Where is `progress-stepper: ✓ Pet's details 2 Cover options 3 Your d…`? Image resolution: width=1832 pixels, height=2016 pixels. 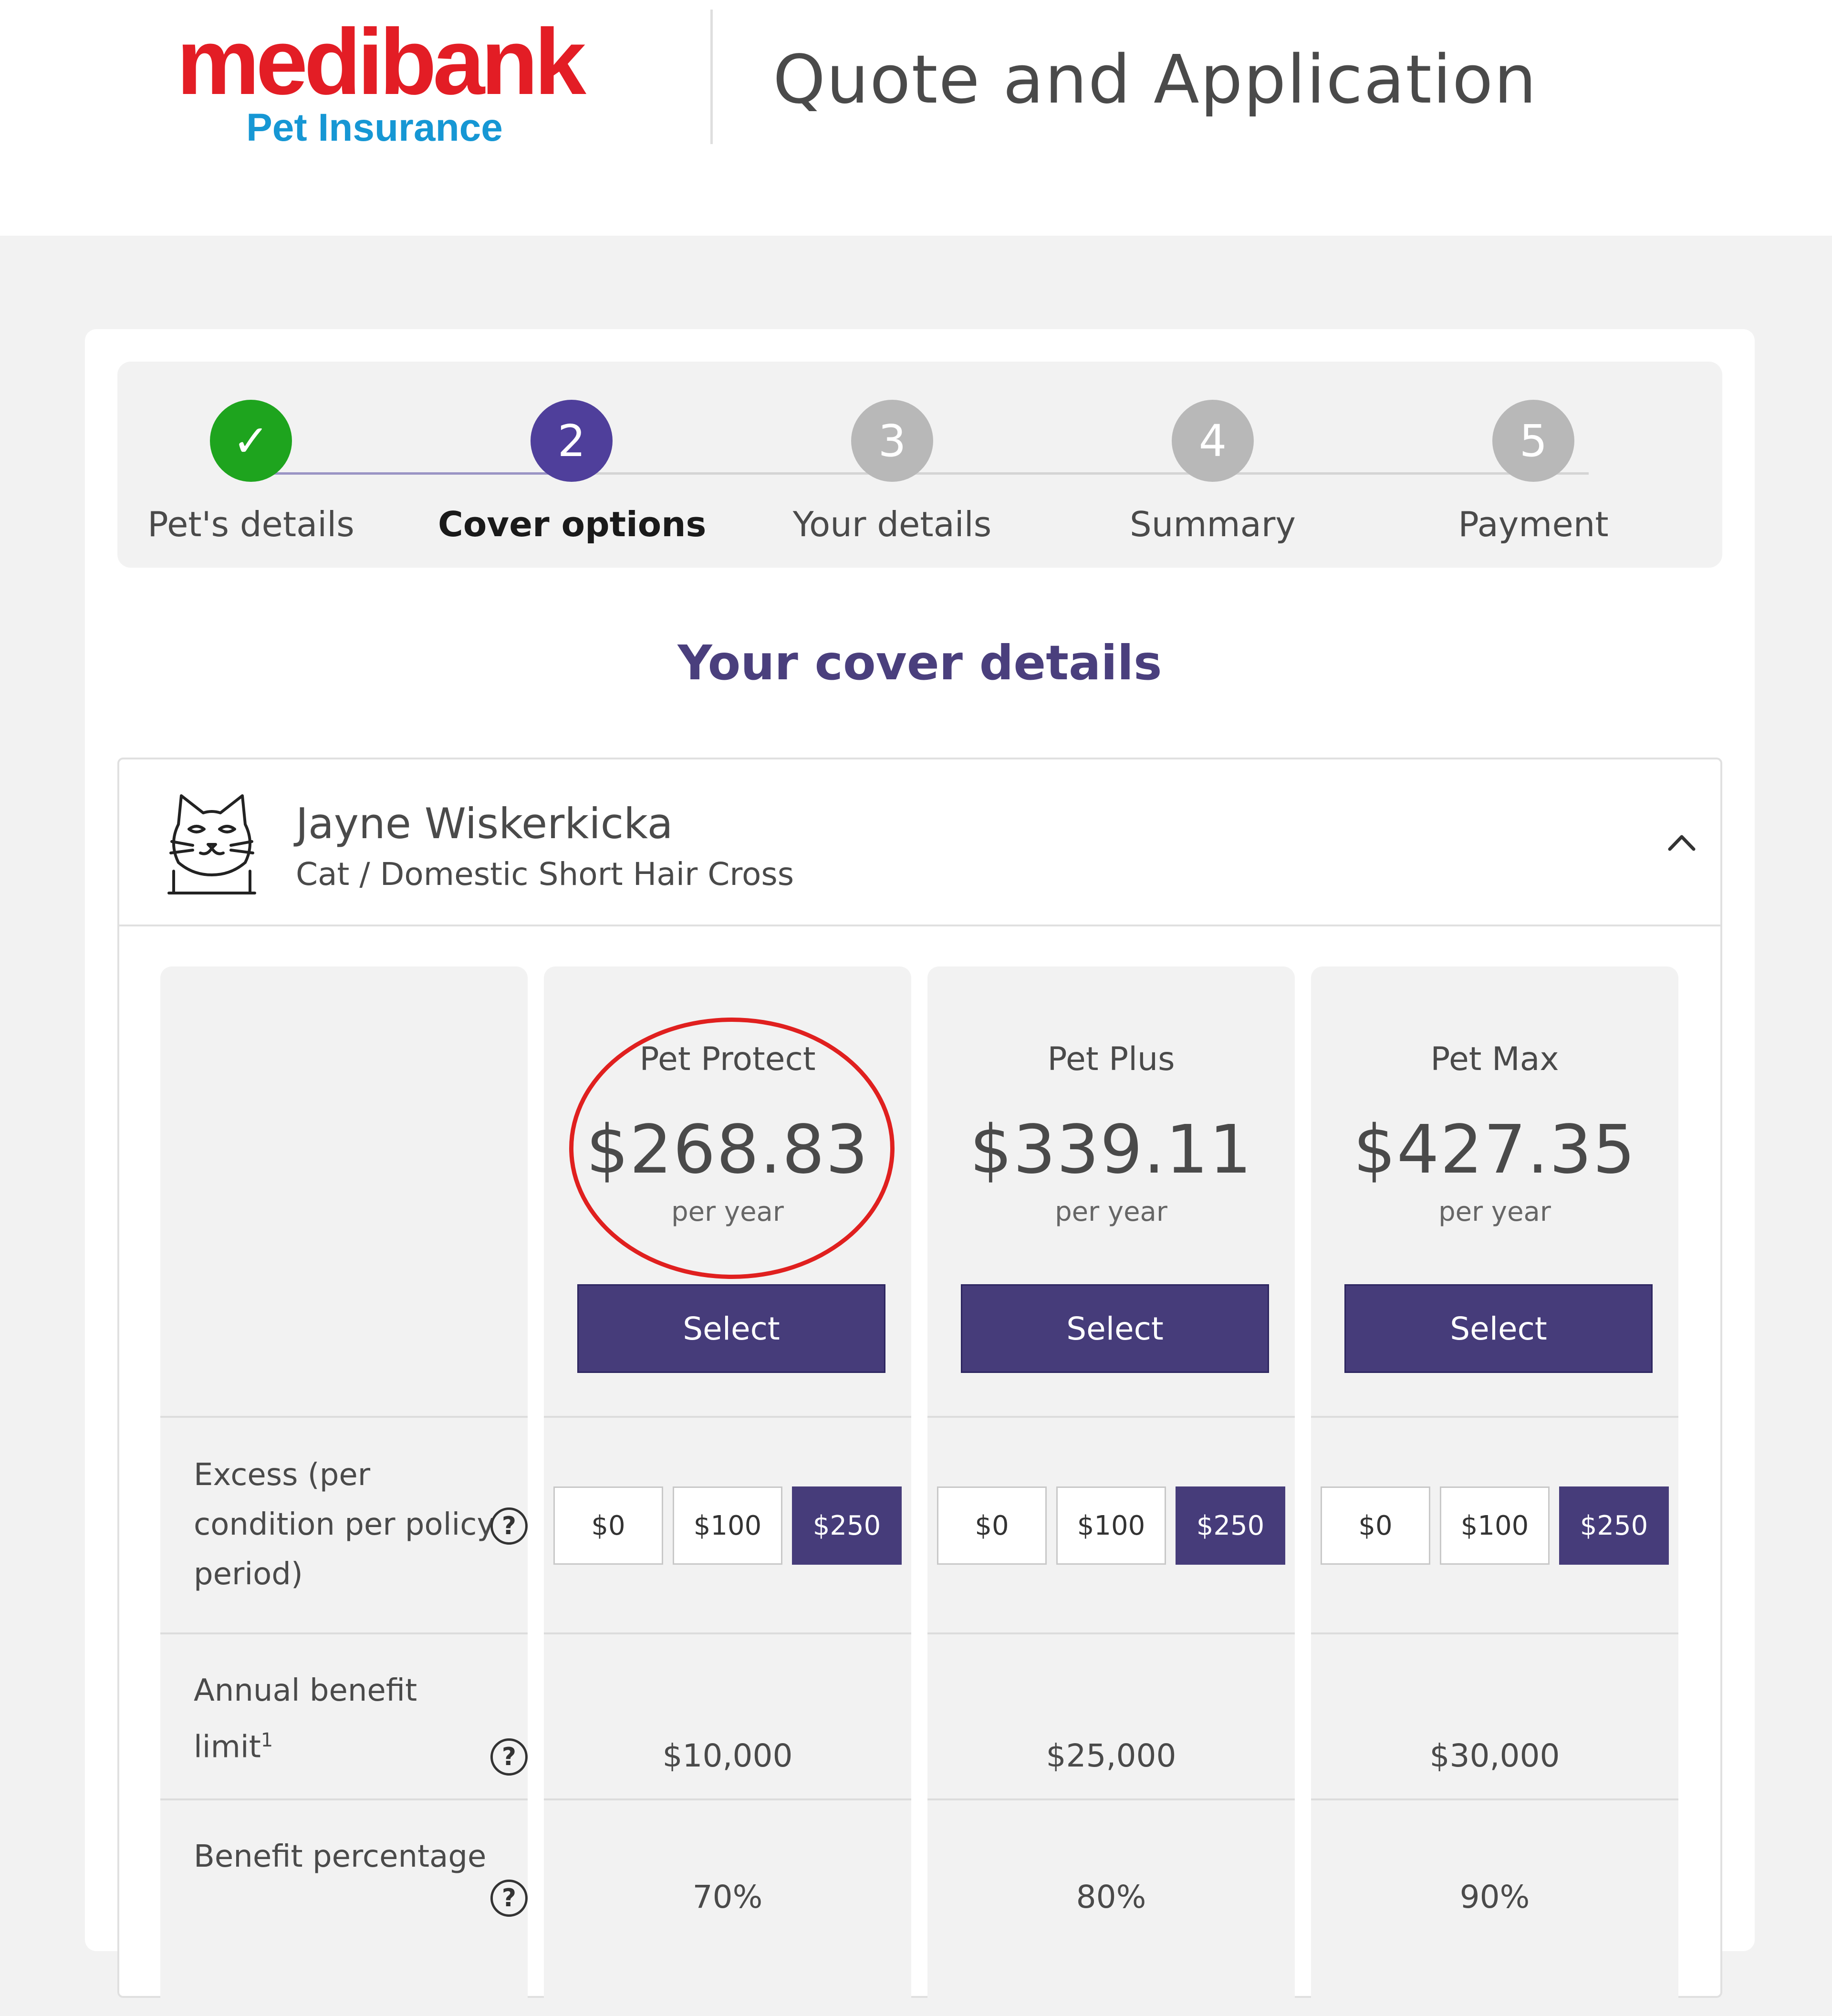 progress-stepper: ✓ Pet's details 2 Cover options 3 Your d… is located at coordinates (920, 465).